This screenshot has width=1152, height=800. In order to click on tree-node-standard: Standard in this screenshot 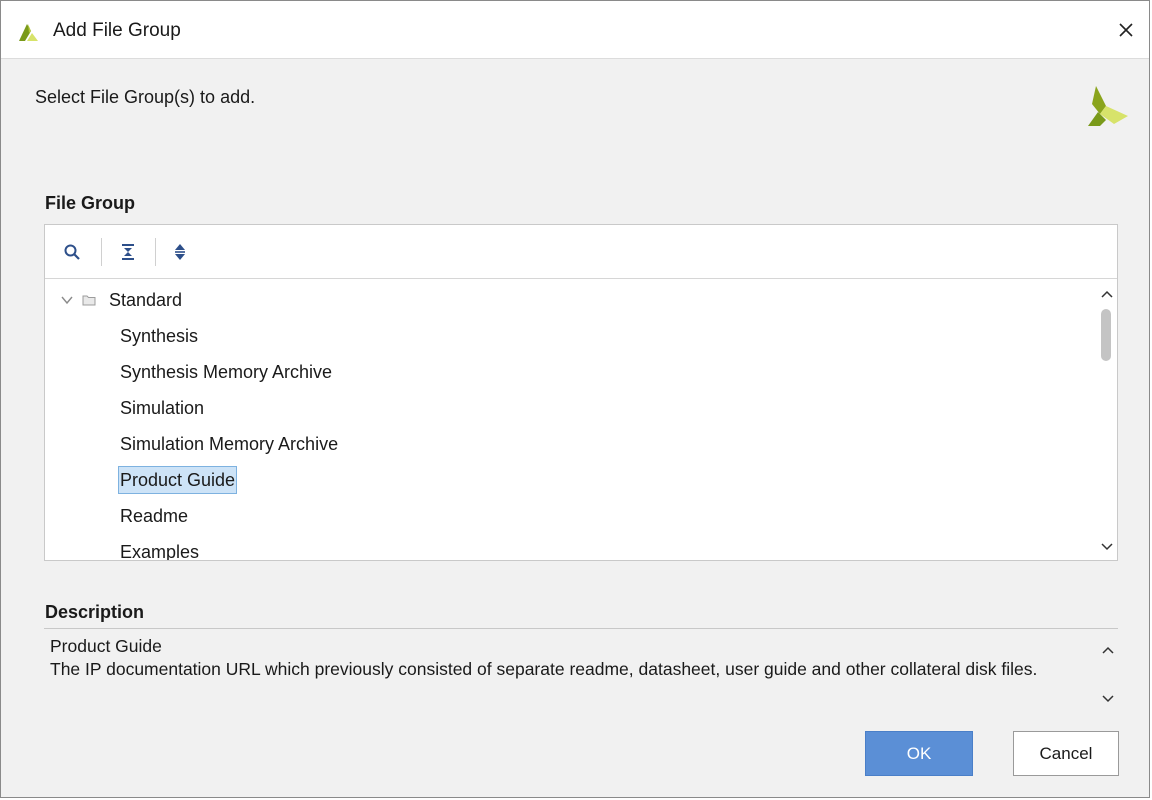, I will do `click(345, 300)`.